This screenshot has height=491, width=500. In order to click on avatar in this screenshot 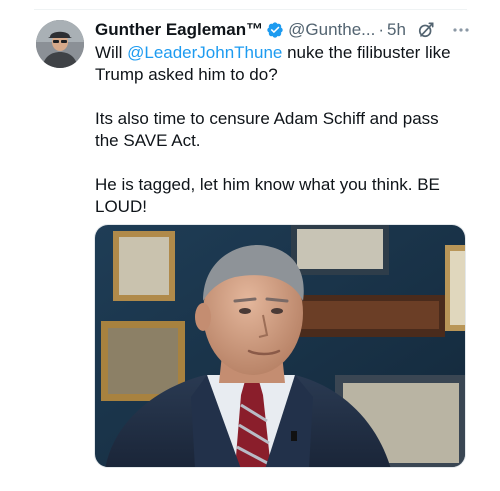, I will do `click(60, 44)`.